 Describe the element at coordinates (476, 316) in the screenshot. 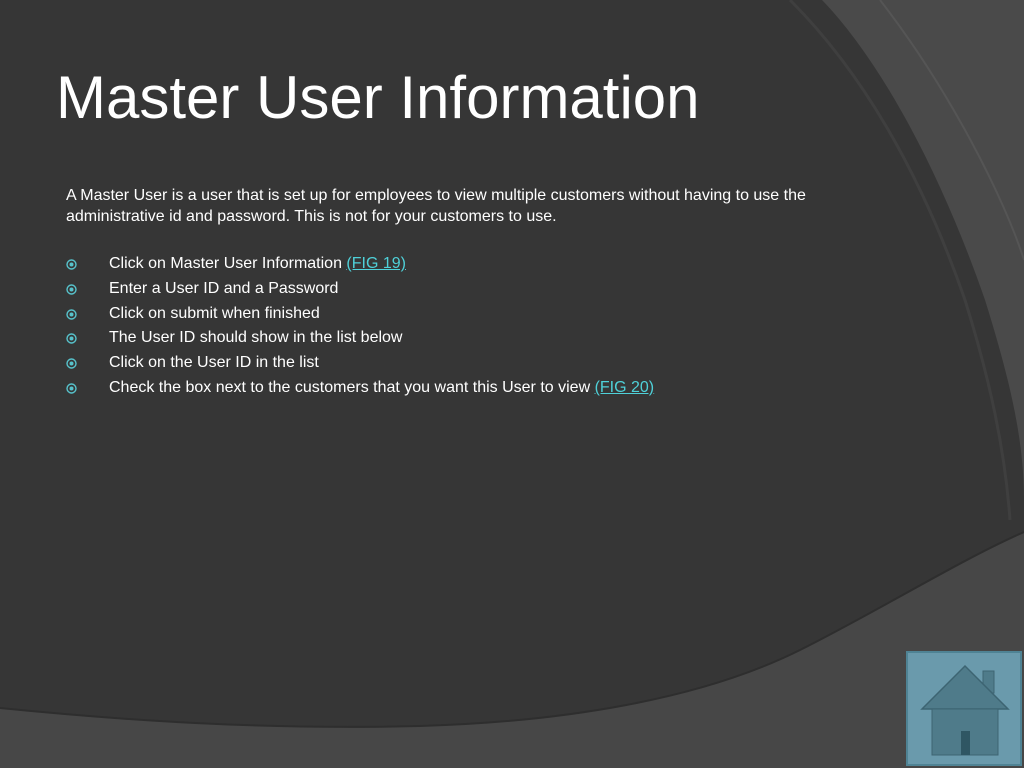

I see `list-item: Click on submit when finished` at that location.